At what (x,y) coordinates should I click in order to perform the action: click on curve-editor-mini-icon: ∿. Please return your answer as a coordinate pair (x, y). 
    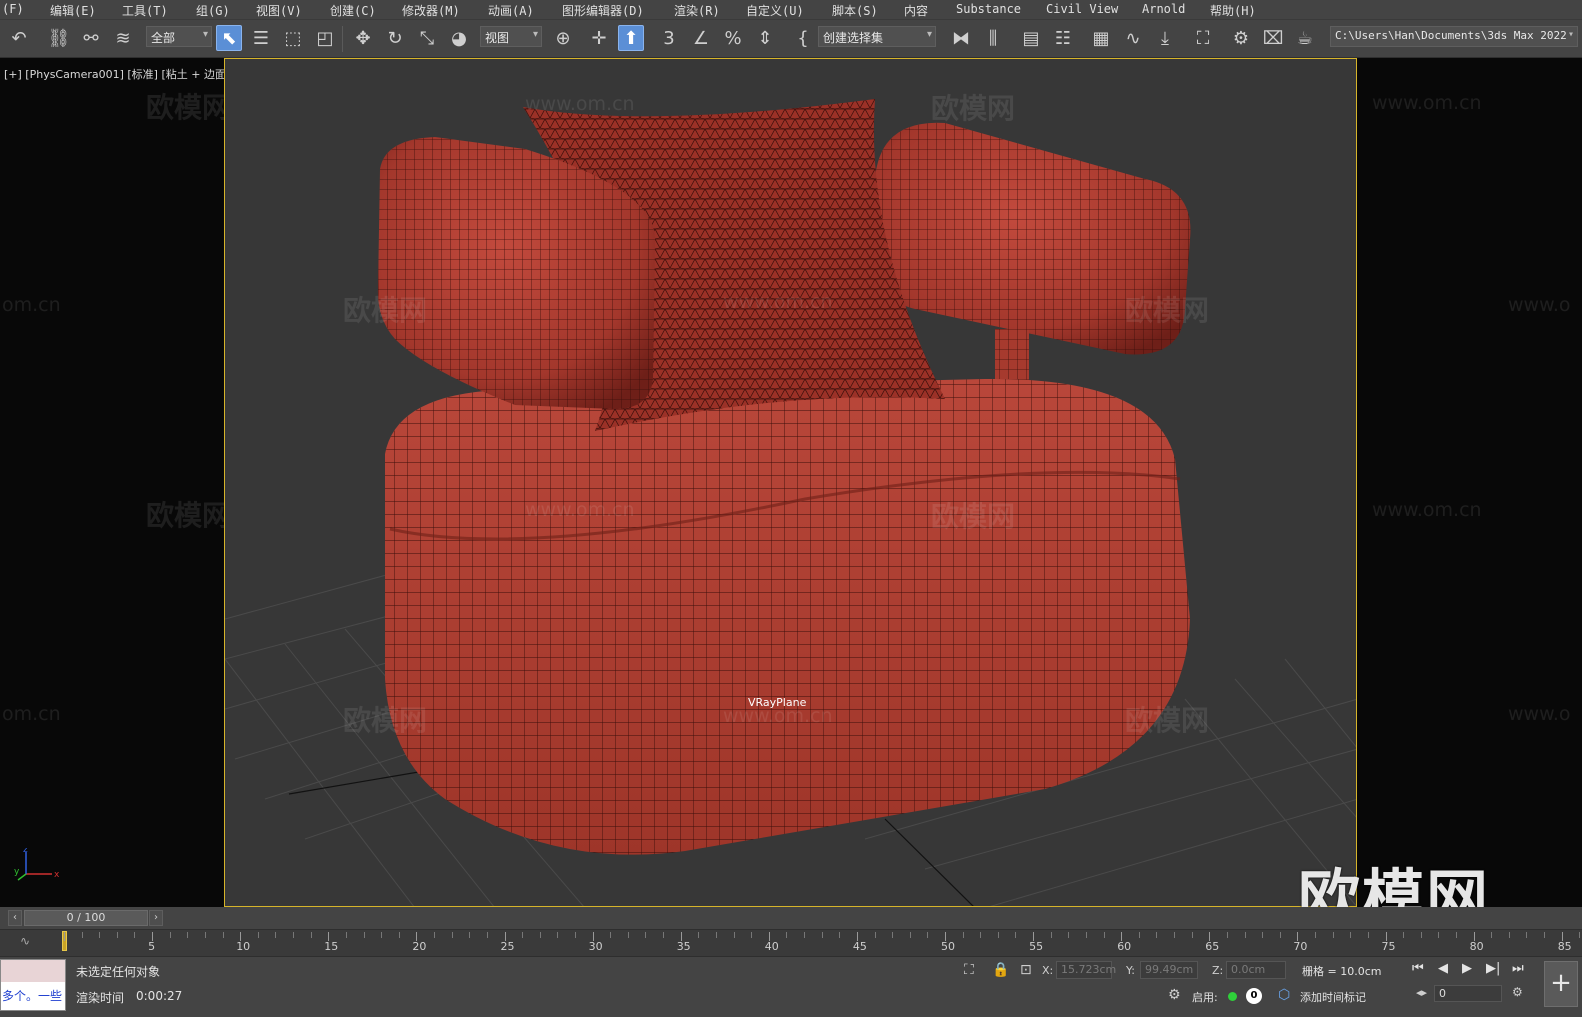
    Looking at the image, I should click on (25, 941).